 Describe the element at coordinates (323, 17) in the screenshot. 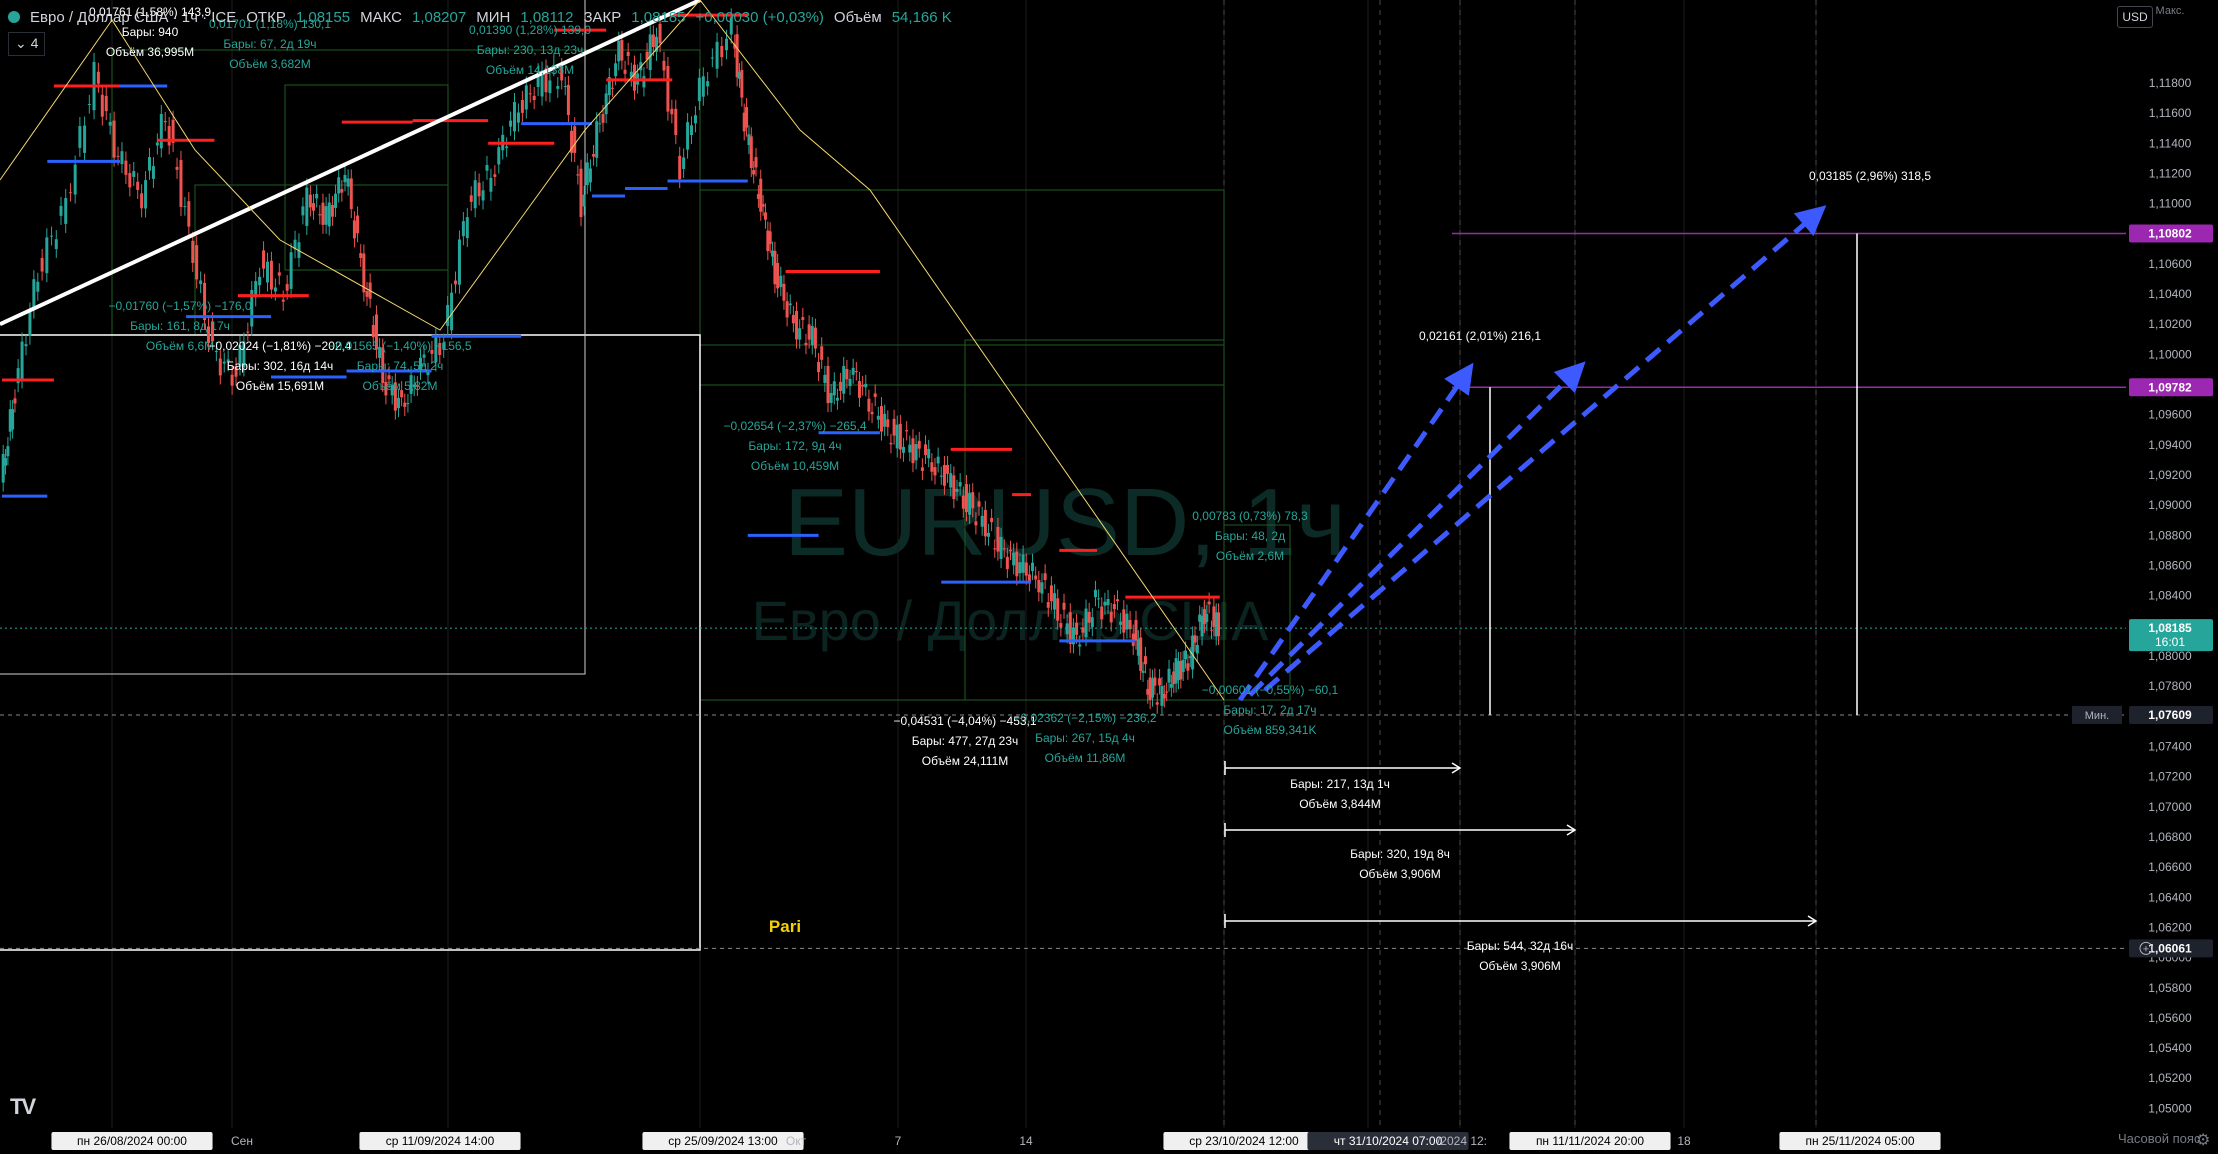

I see `open-value: 1,08155` at that location.